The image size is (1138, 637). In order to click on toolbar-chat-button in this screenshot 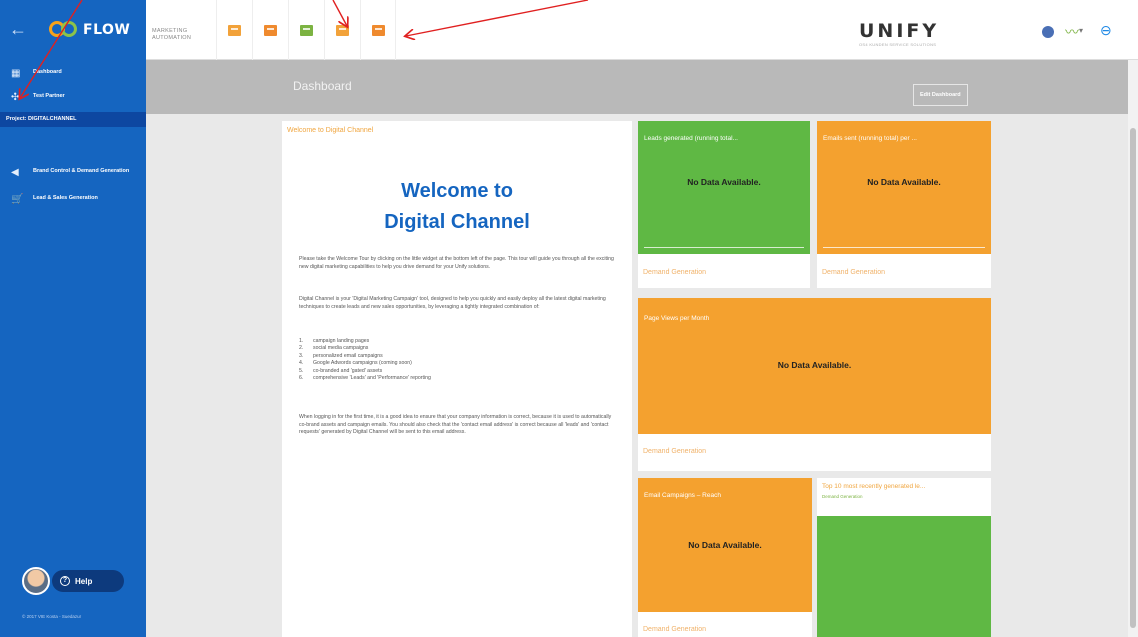, I will do `click(270, 30)`.